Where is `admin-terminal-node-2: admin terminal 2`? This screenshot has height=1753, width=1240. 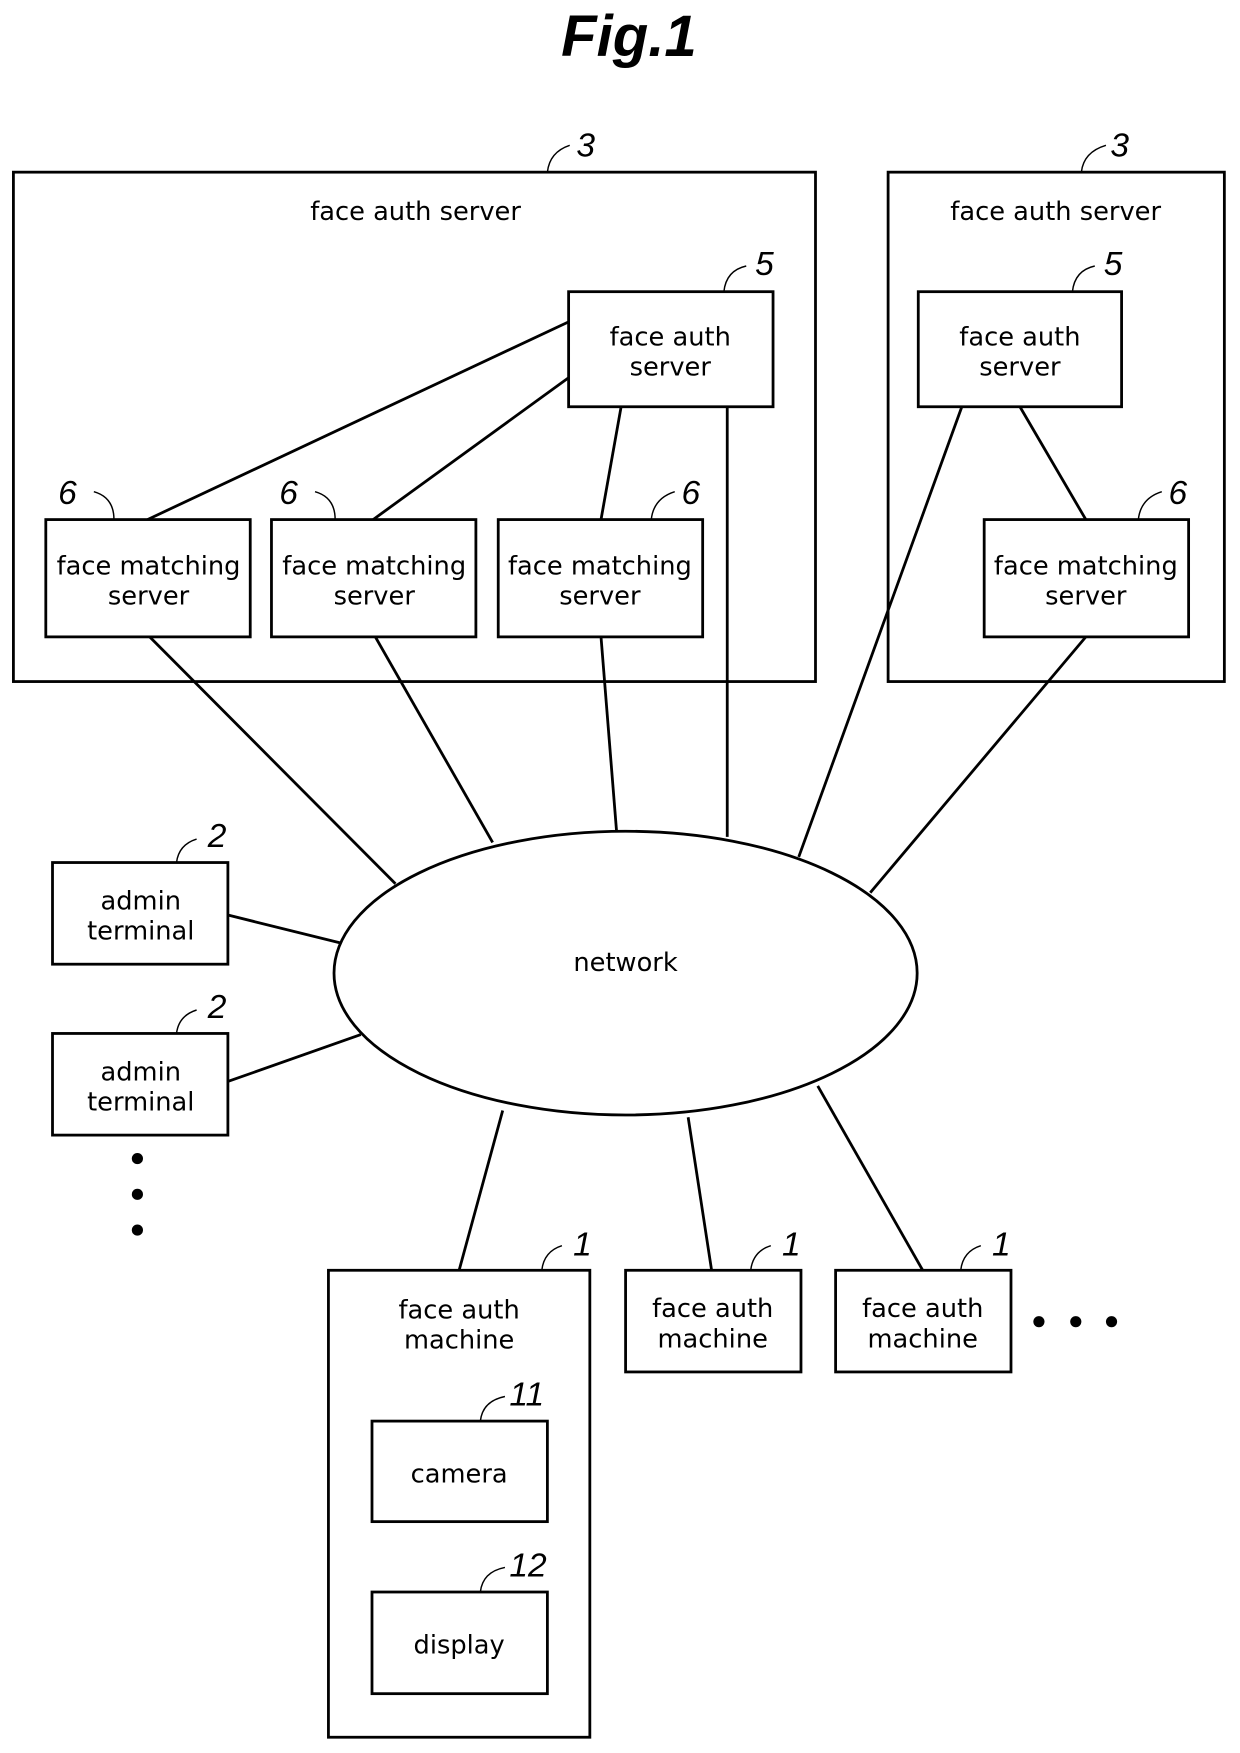 admin-terminal-node-2: admin terminal 2 is located at coordinates (140, 1063).